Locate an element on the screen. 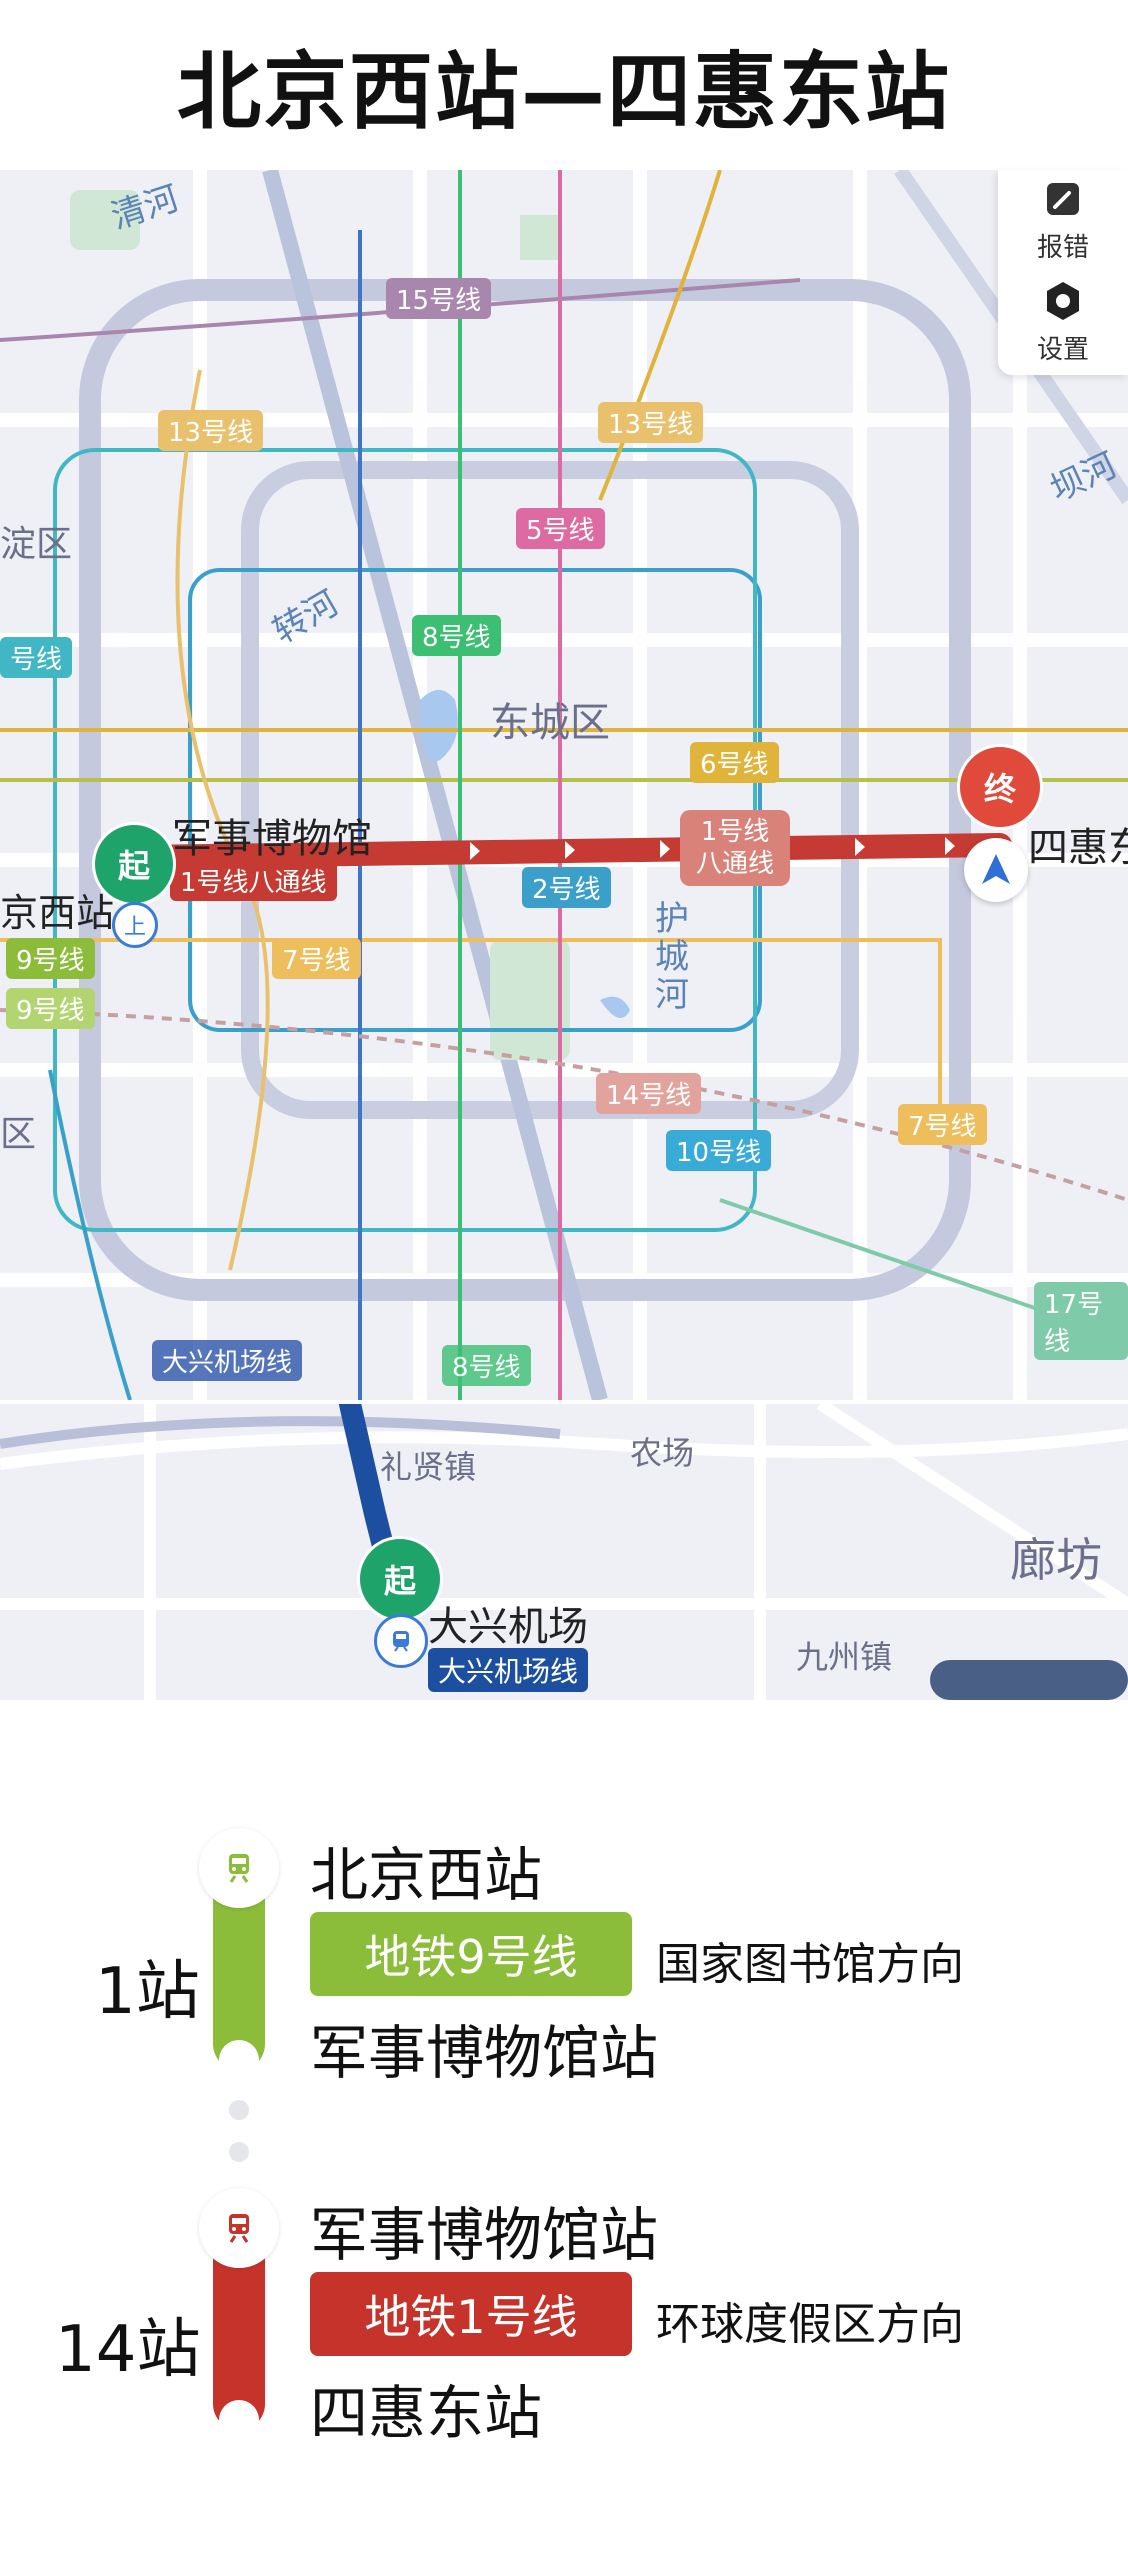 The width and height of the screenshot is (1128, 2560). segment-to-station: 军事博物馆站 is located at coordinates (484, 2053).